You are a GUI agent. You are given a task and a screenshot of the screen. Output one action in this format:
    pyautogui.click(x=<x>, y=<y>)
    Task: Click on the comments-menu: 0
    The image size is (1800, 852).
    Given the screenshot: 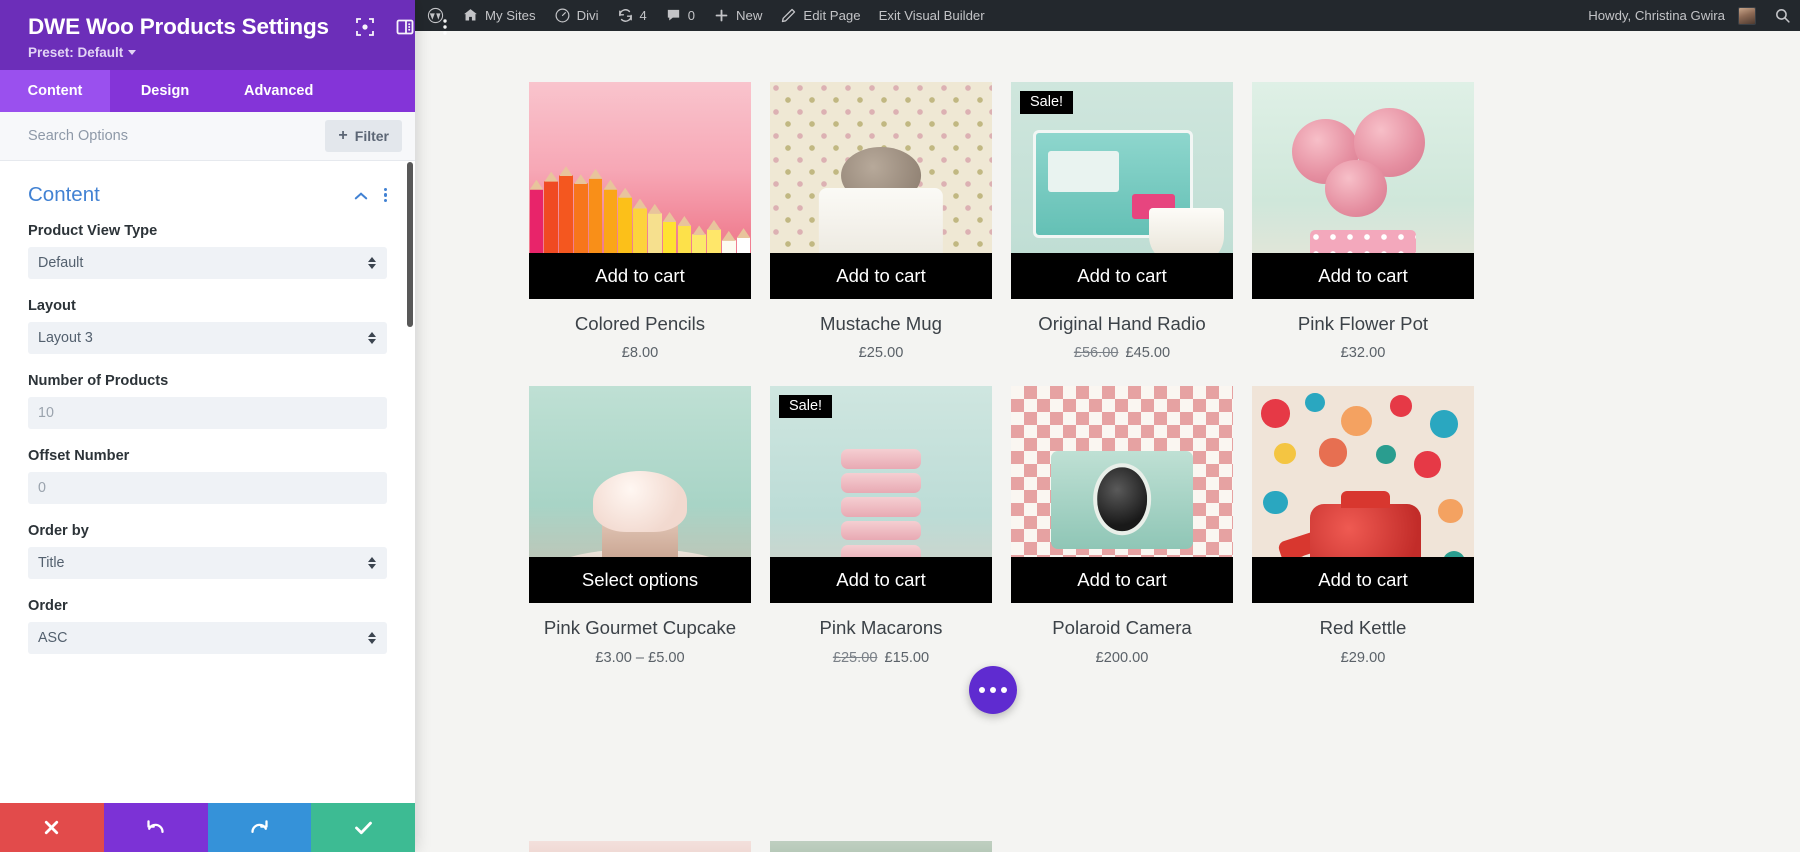 What is the action you would take?
    pyautogui.click(x=680, y=15)
    